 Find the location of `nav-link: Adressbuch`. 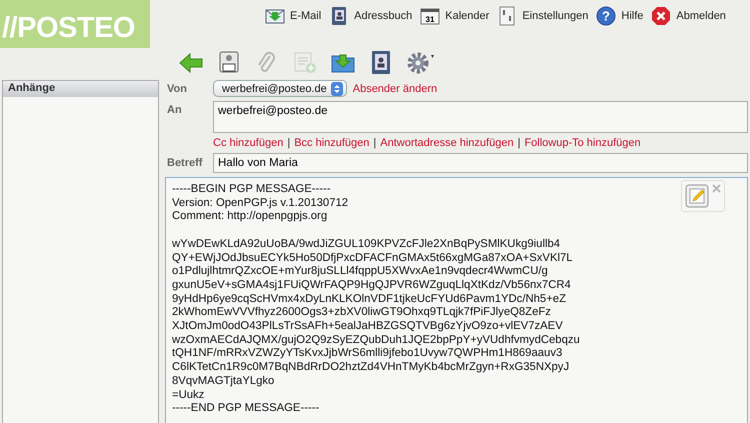

nav-link: Adressbuch is located at coordinates (370, 16).